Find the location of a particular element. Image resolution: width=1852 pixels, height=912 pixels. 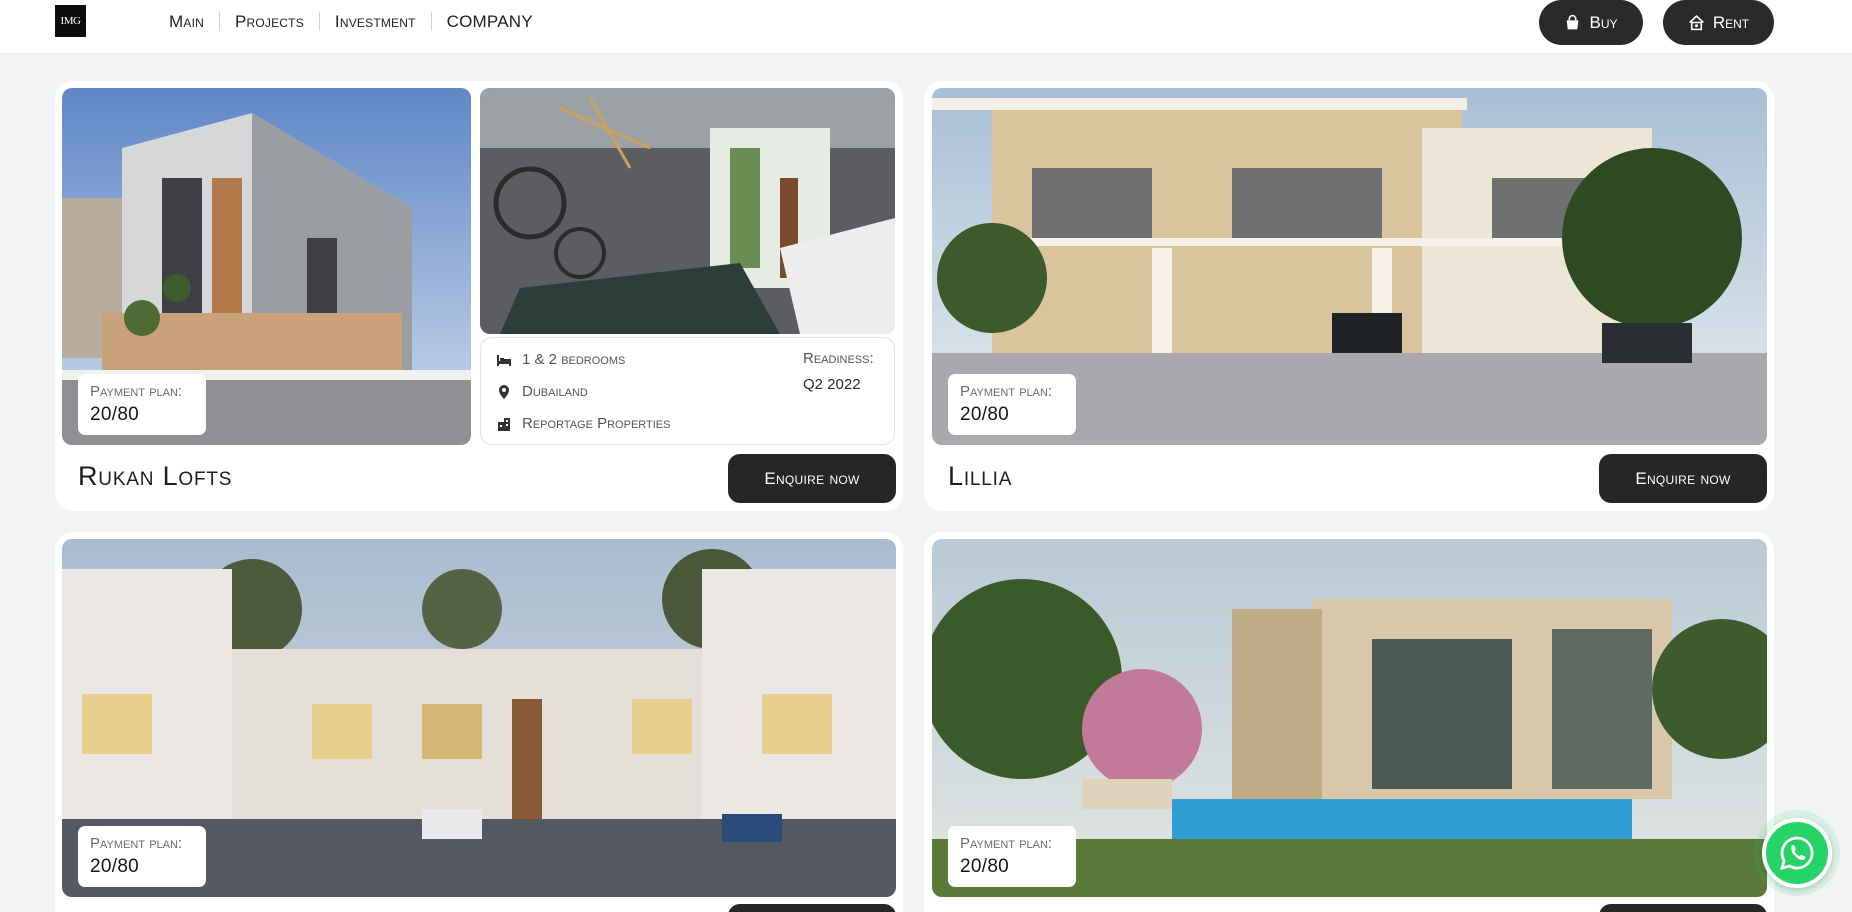

project-title: Lillia is located at coordinates (980, 476).